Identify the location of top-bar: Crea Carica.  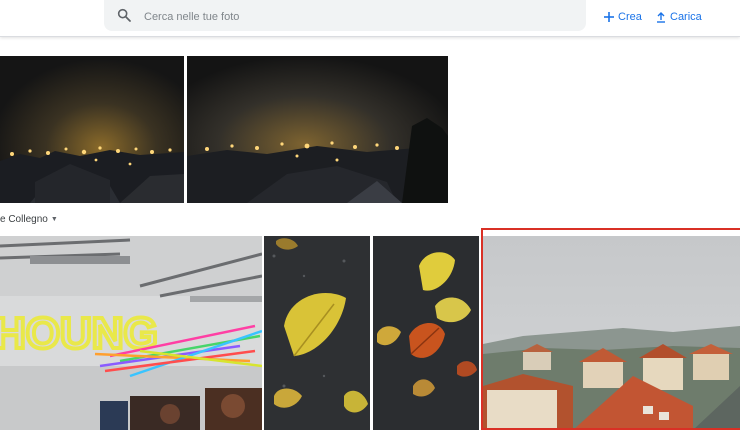
(370, 18).